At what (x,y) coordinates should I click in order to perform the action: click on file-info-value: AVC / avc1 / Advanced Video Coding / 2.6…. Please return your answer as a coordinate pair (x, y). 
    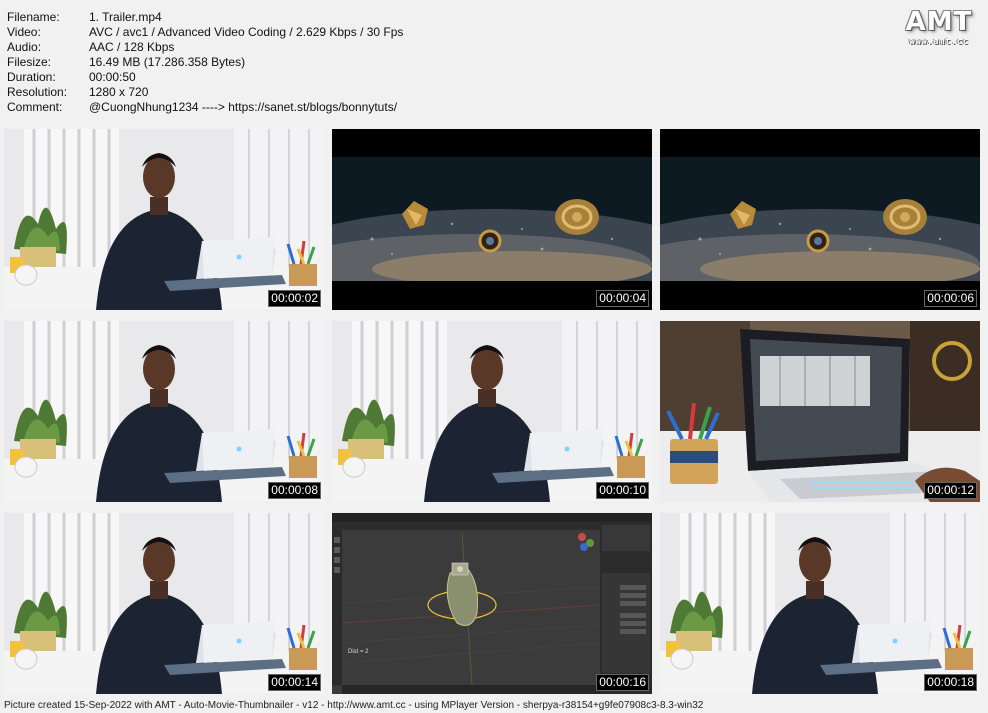
    Looking at the image, I should click on (246, 32).